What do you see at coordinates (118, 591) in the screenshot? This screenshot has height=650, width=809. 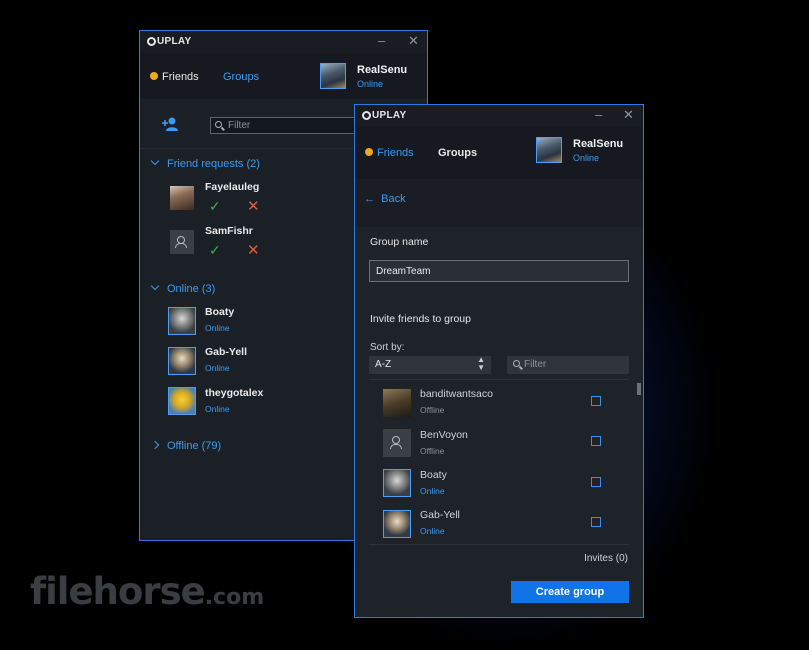 I see `watermark-text: filehorse` at bounding box center [118, 591].